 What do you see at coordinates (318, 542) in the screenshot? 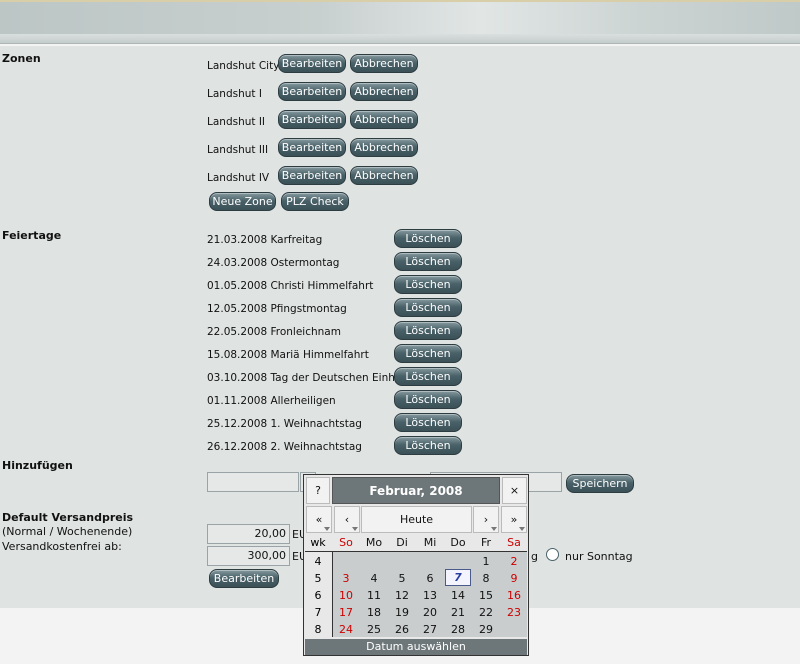
I see `week-number-header: wk` at bounding box center [318, 542].